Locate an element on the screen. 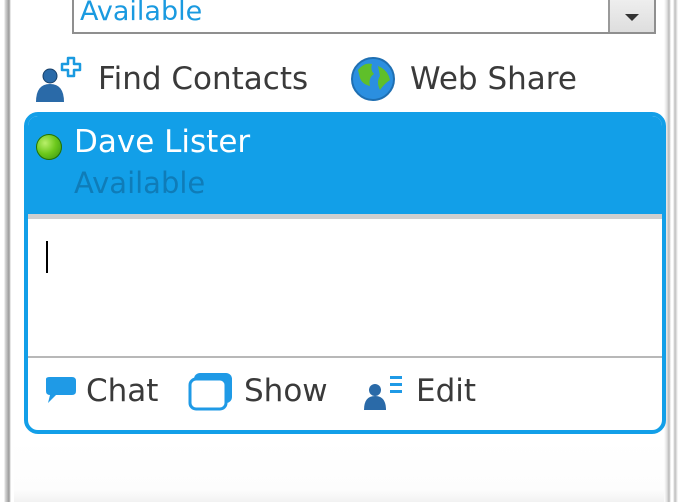 This screenshot has width=680, height=502. status-dropdown-button is located at coordinates (631, 16).